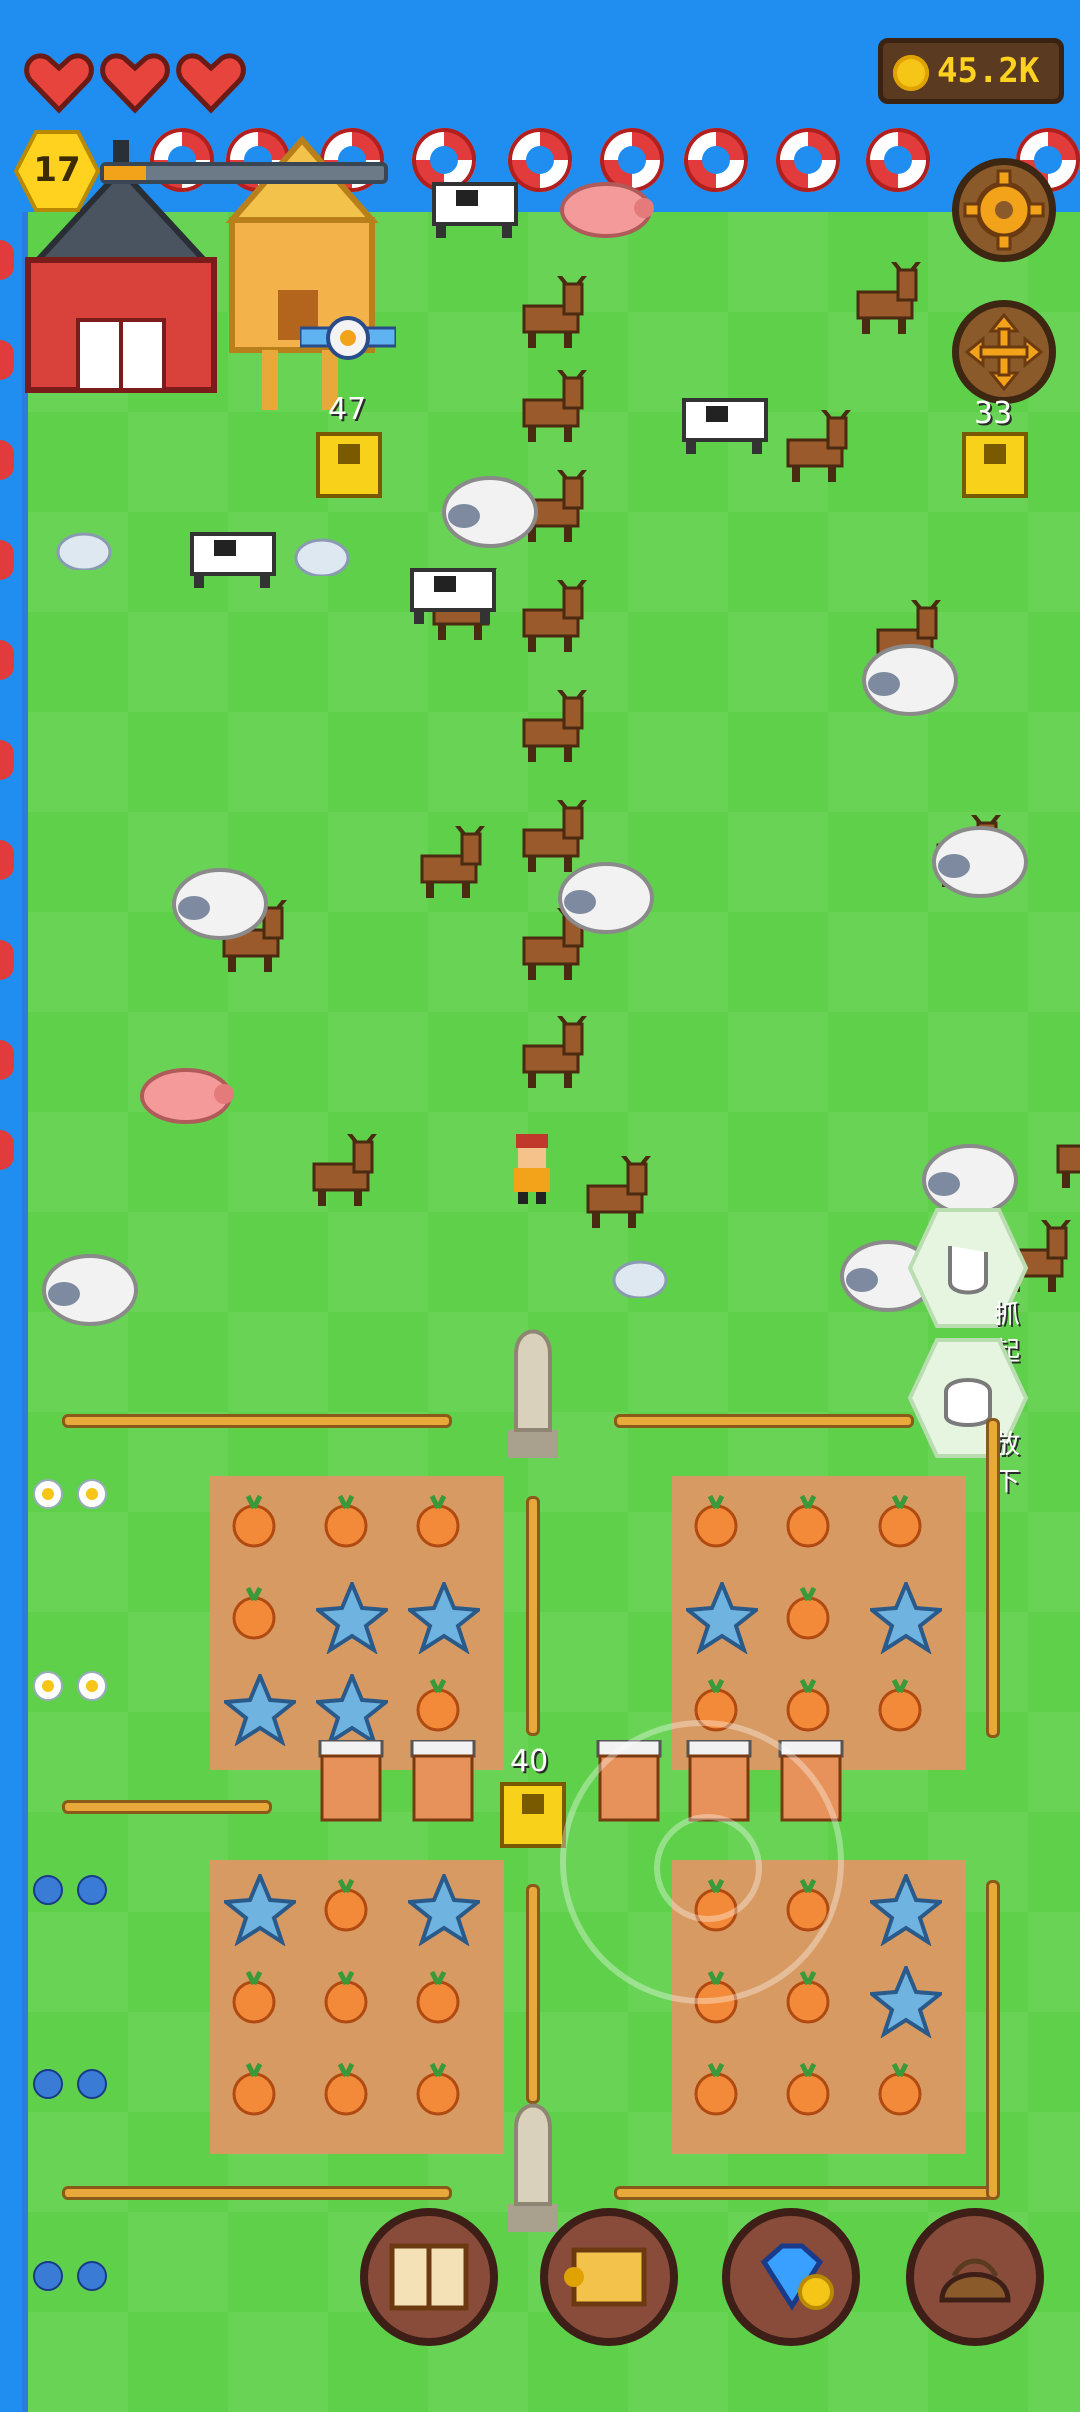 This screenshot has height=2412, width=1080. What do you see at coordinates (605, 2277) in the screenshot?
I see `map-scroll-icon` at bounding box center [605, 2277].